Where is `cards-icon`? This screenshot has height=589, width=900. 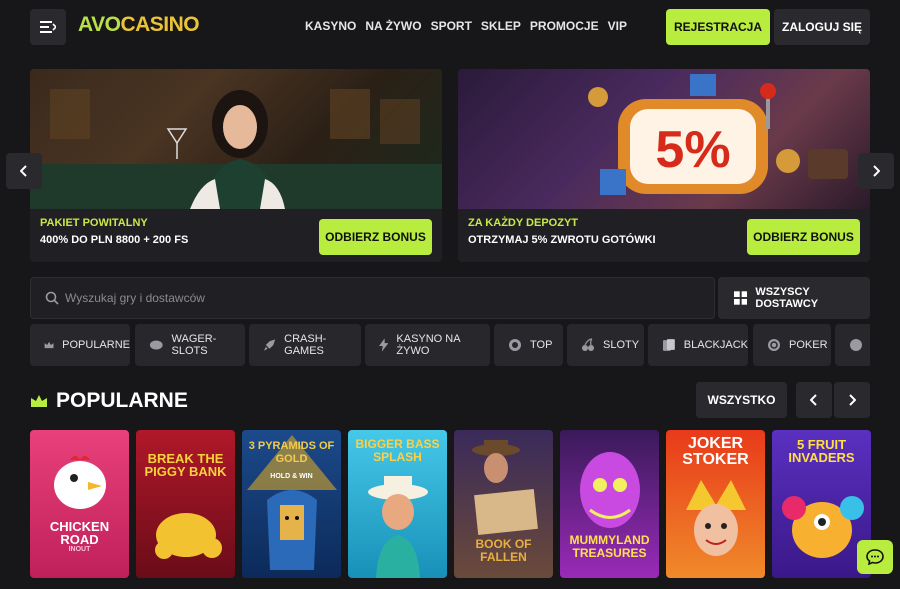
cards-icon is located at coordinates (668, 345).